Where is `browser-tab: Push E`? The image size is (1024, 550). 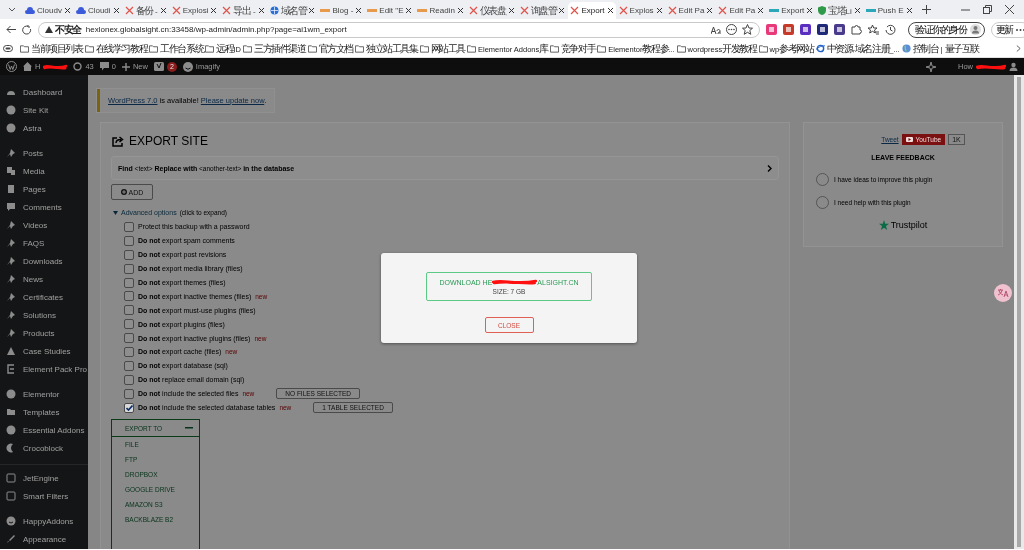 browser-tab: Push E is located at coordinates (889, 10).